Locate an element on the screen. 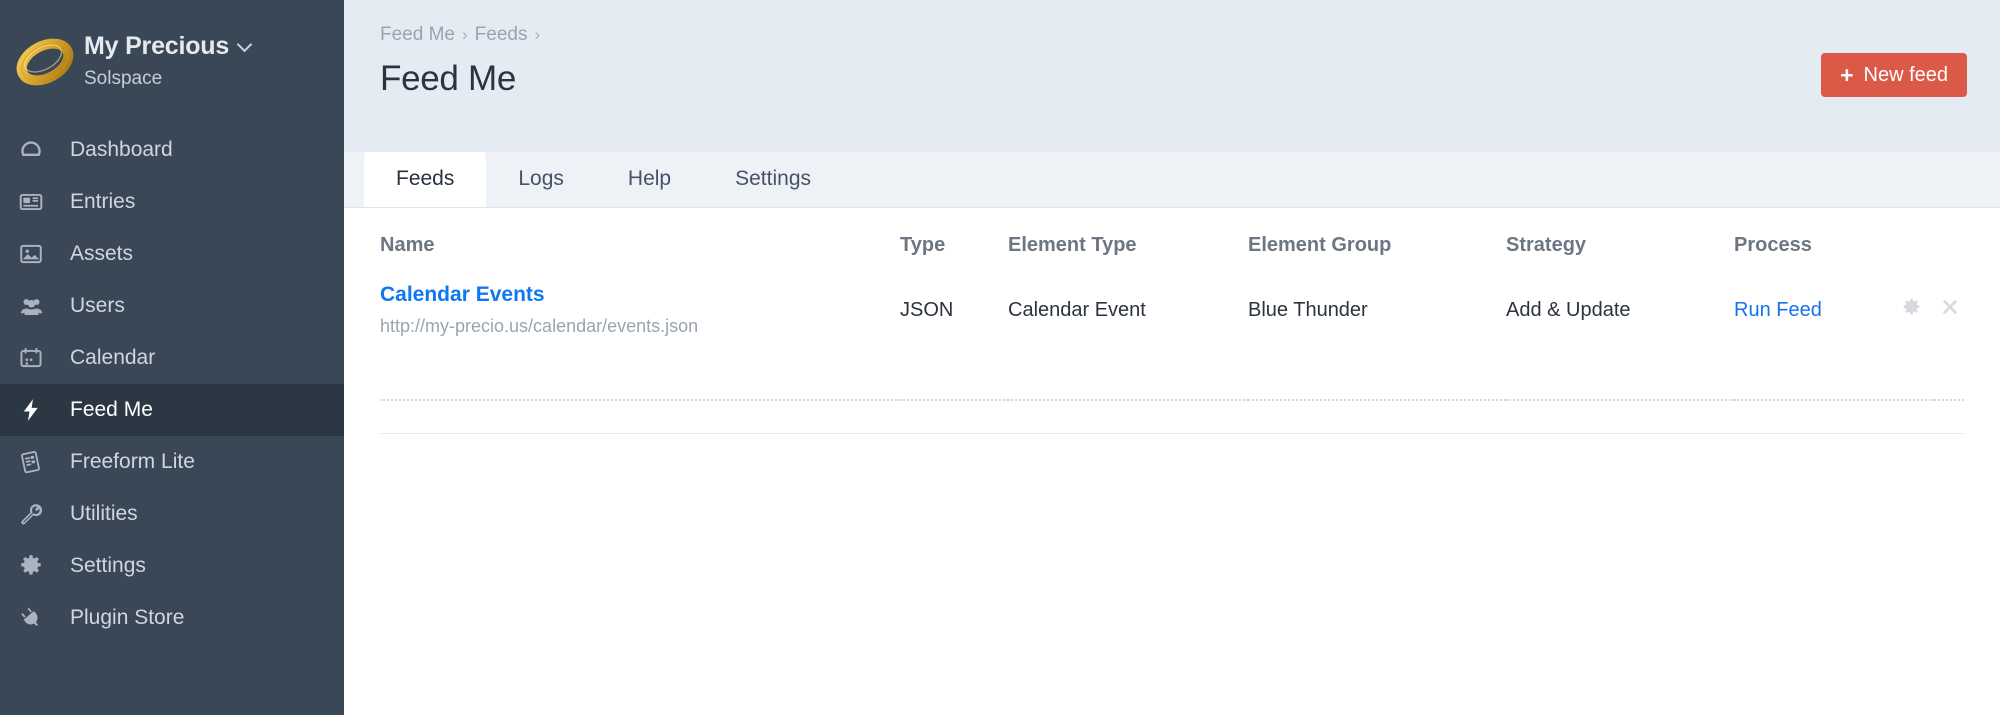  brand-text: My Precious Solspace is located at coordinates (168, 59).